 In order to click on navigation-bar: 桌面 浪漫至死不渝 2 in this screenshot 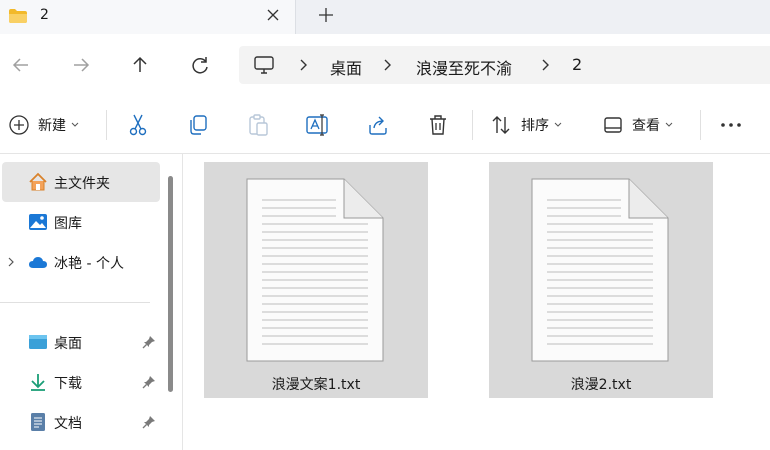, I will do `click(385, 65)`.